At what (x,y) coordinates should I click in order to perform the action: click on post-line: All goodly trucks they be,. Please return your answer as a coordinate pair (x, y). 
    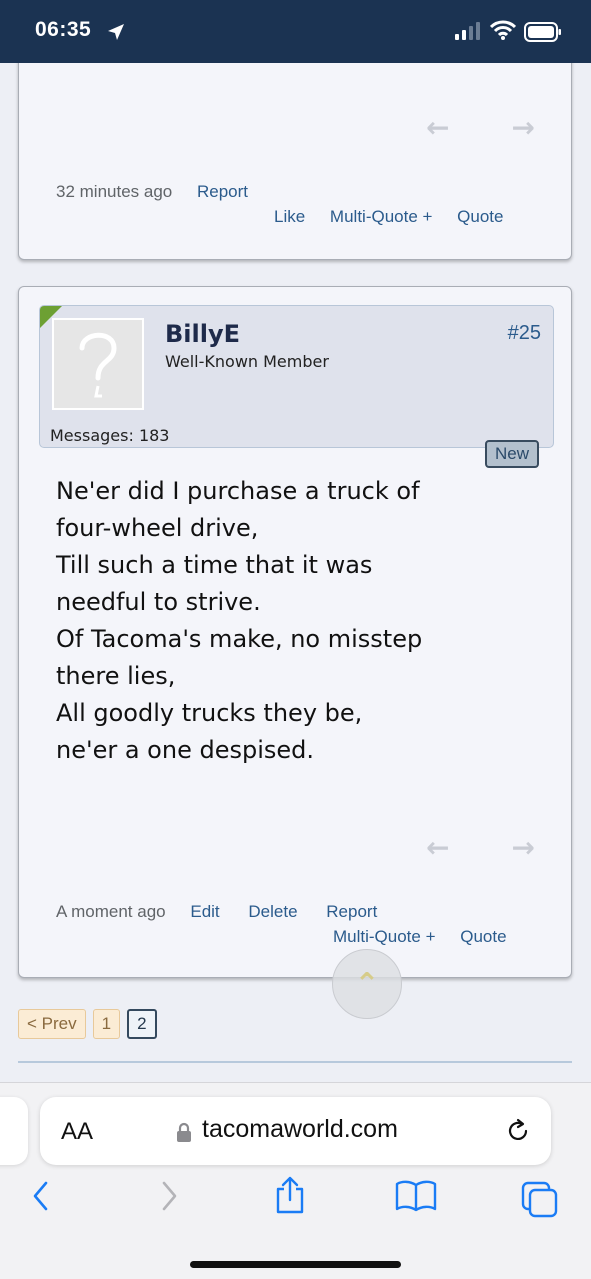
    Looking at the image, I should click on (209, 713).